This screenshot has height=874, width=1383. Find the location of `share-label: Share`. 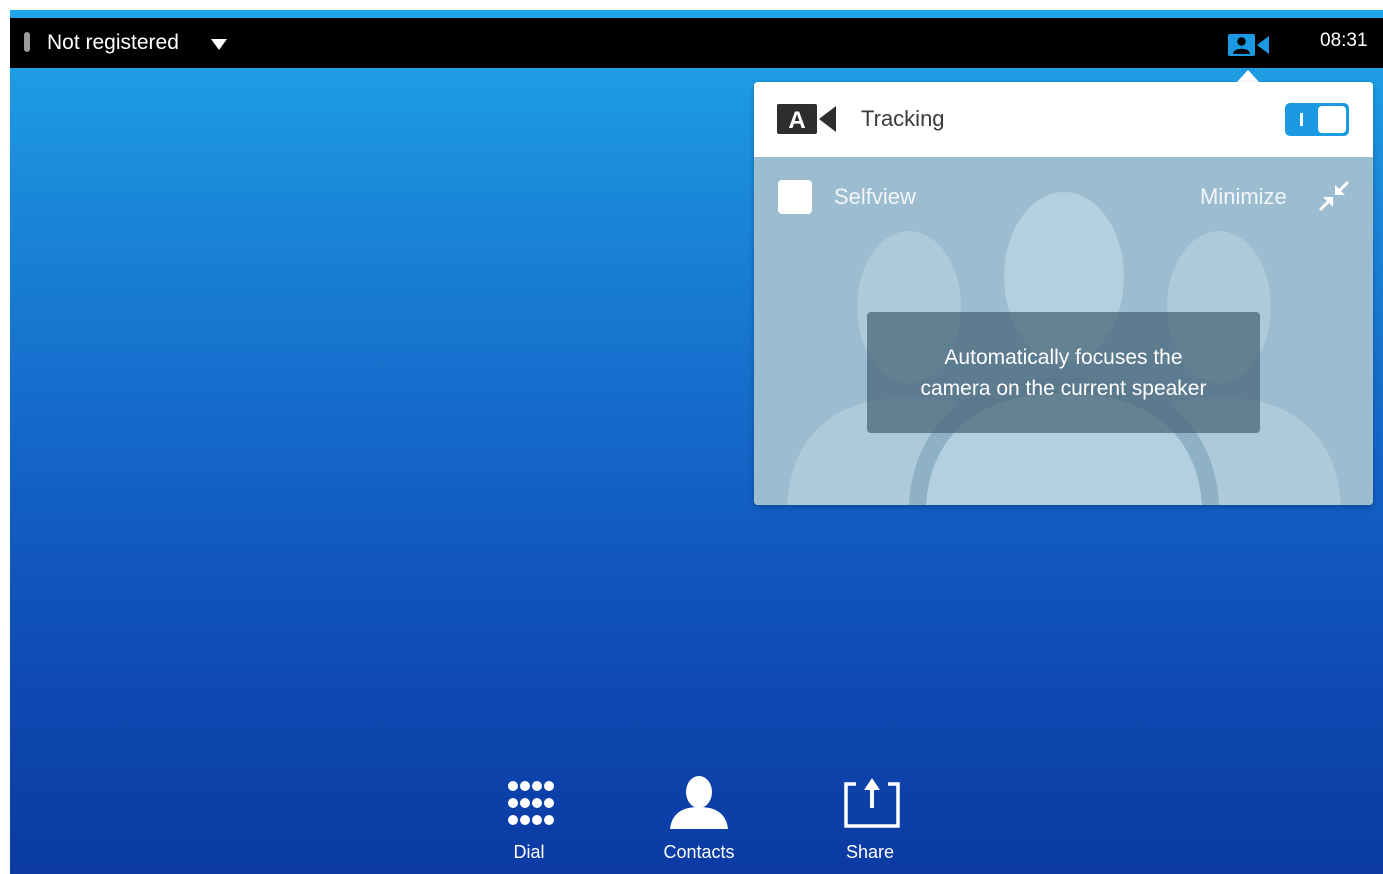

share-label: Share is located at coordinates (870, 852).